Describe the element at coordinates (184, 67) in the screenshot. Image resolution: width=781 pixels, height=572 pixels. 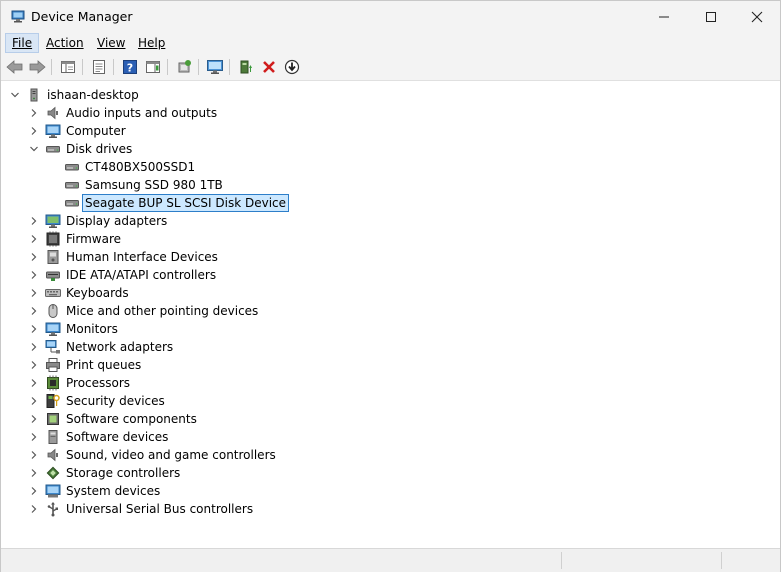
I see `scan-hardware-button` at that location.